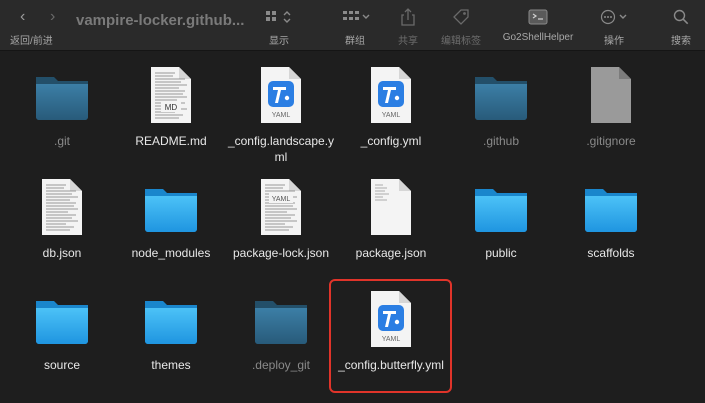  What do you see at coordinates (501, 141) in the screenshot?
I see `file-name: .github` at bounding box center [501, 141].